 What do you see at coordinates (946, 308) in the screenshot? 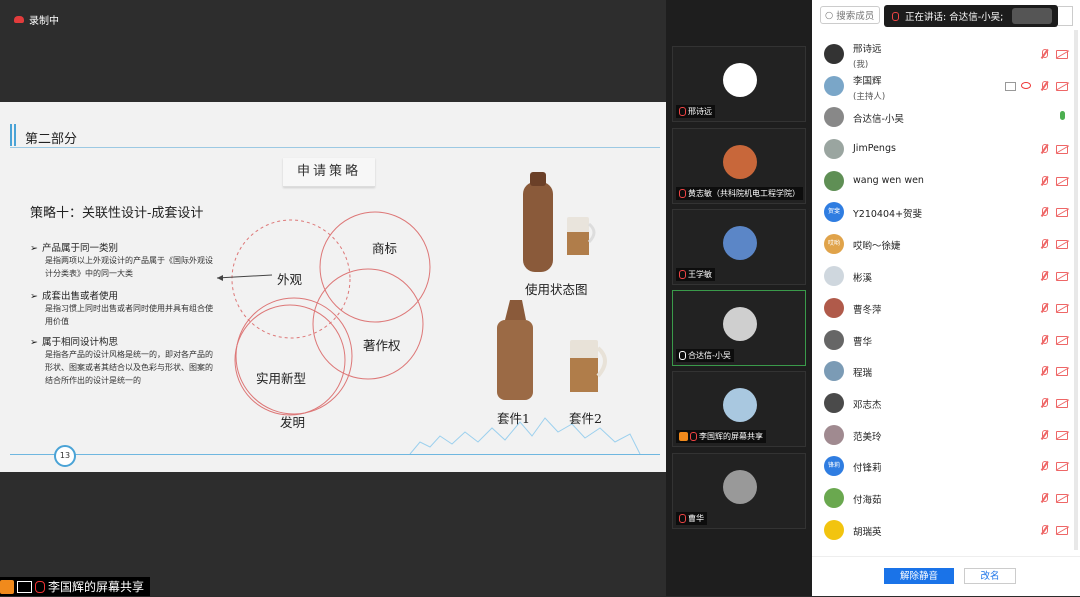
I see `participant-row: 曹冬萍` at bounding box center [946, 308].